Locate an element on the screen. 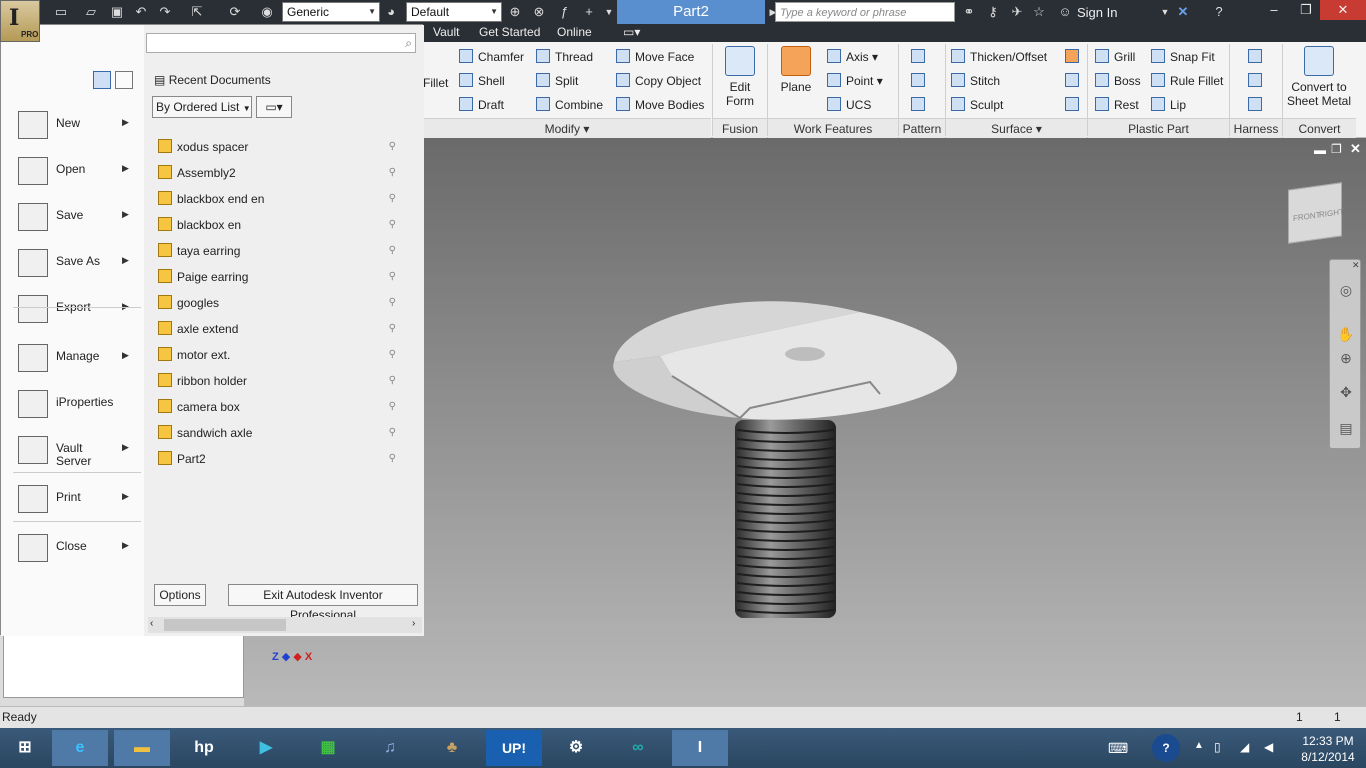 This screenshot has height=768, width=1366. binoculars-icon: ⚭ is located at coordinates (969, 12).